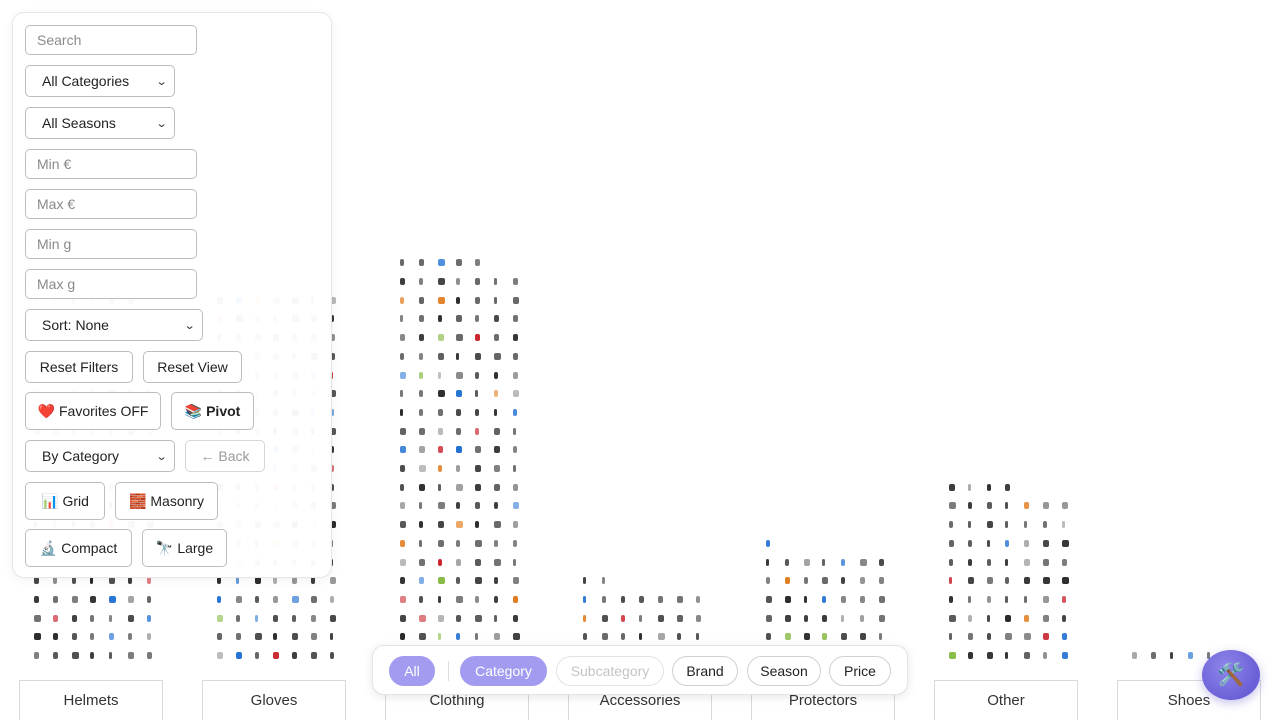  What do you see at coordinates (212, 411) in the screenshot?
I see `pivot-button: 📚 Pivot` at bounding box center [212, 411].